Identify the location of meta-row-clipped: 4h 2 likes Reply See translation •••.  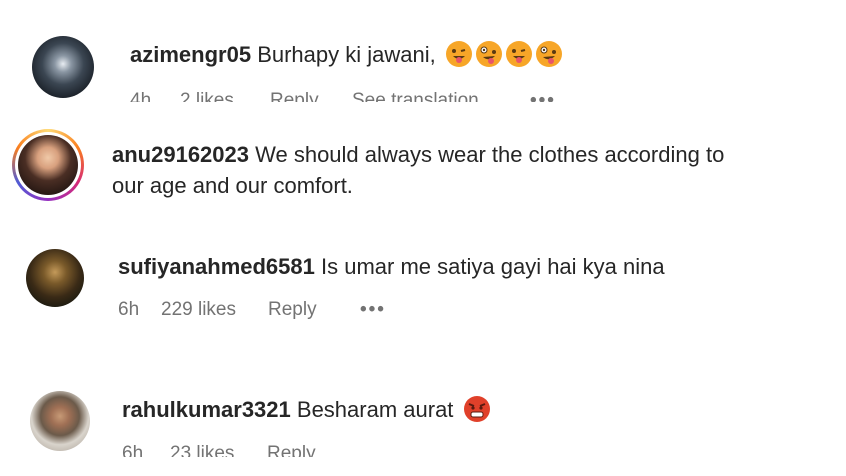
(423, 96).